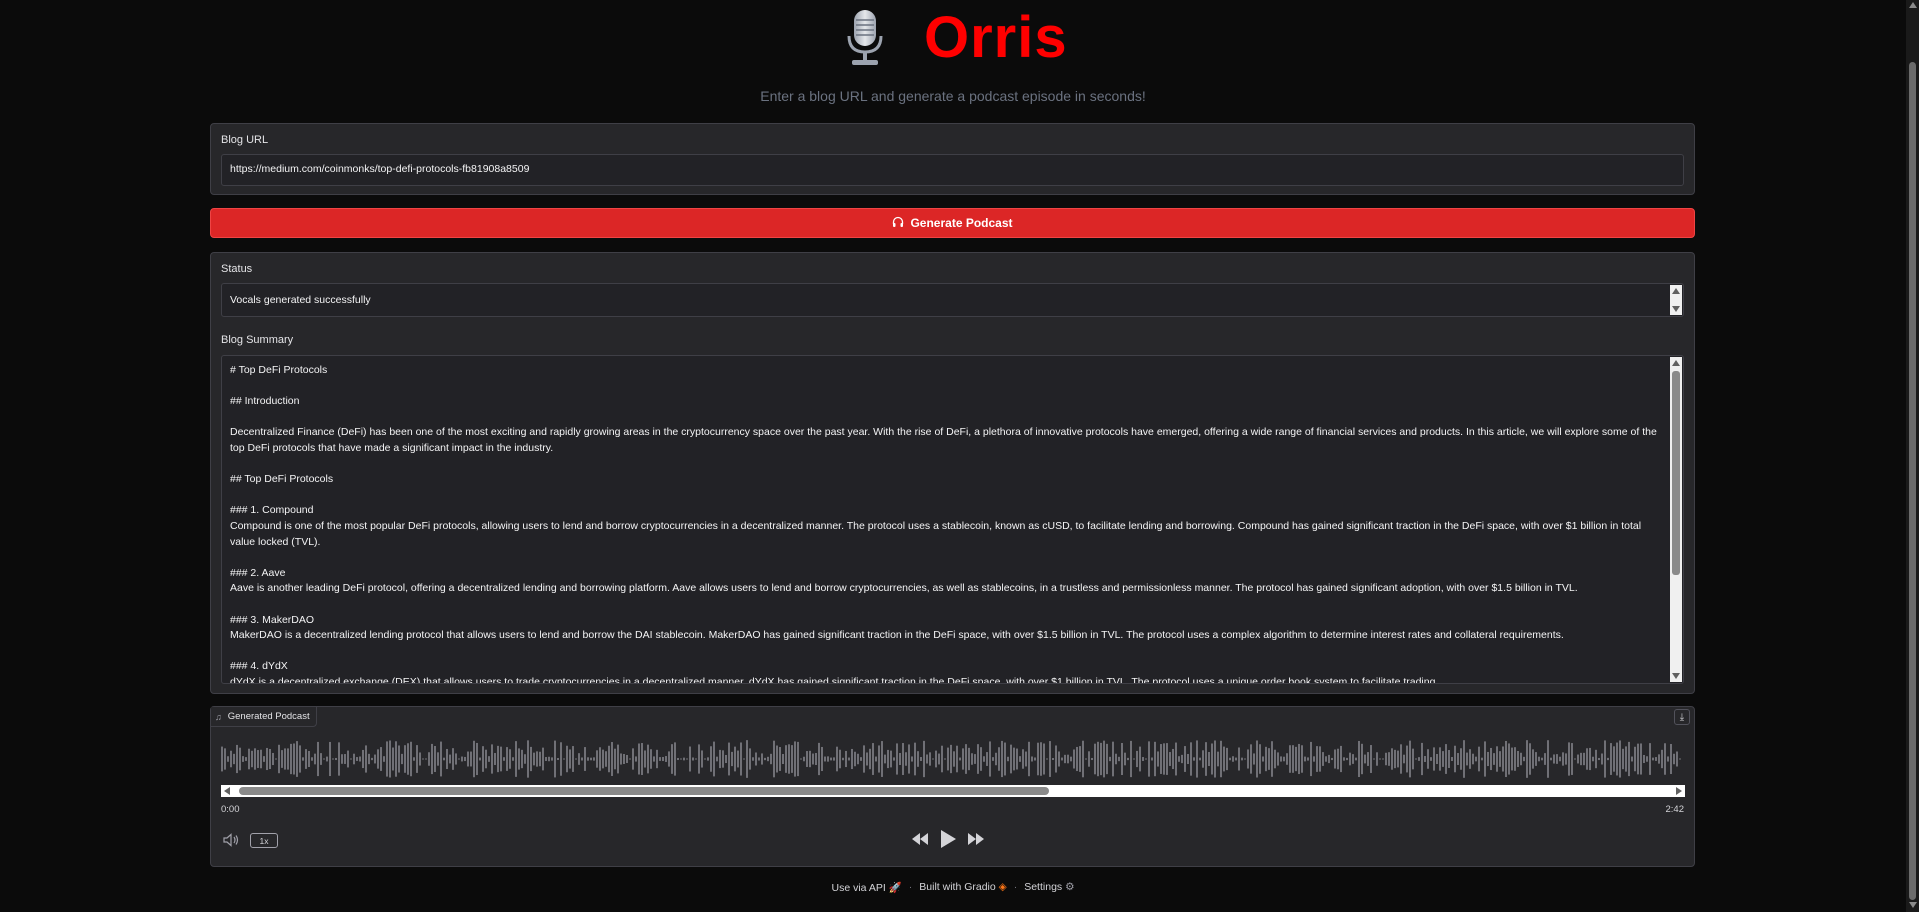 Image resolution: width=1919 pixels, height=912 pixels. What do you see at coordinates (865, 37) in the screenshot?
I see `microphone-icon` at bounding box center [865, 37].